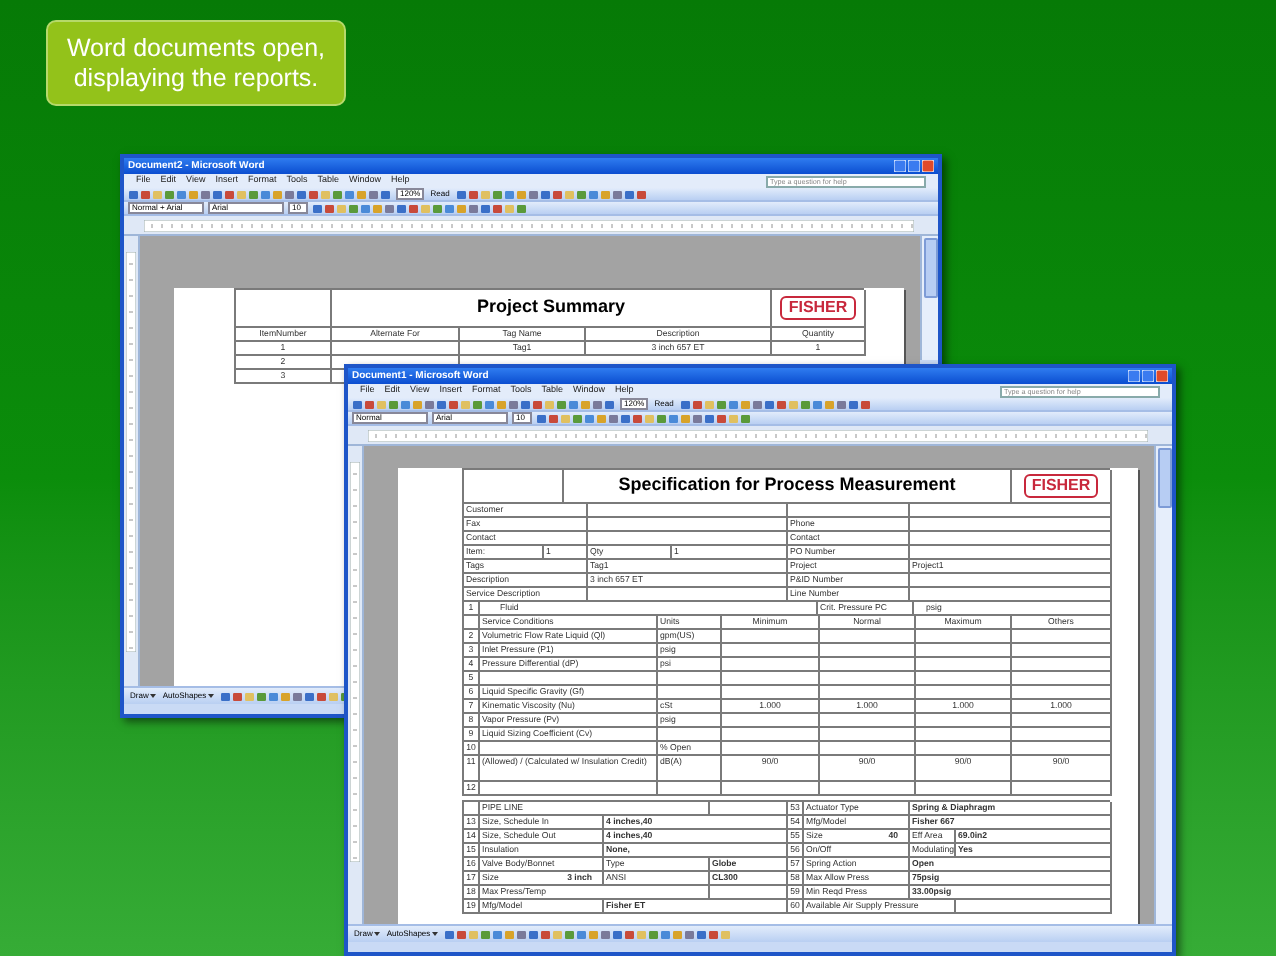  What do you see at coordinates (551, 307) in the screenshot?
I see `document-title: Project Summary` at bounding box center [551, 307].